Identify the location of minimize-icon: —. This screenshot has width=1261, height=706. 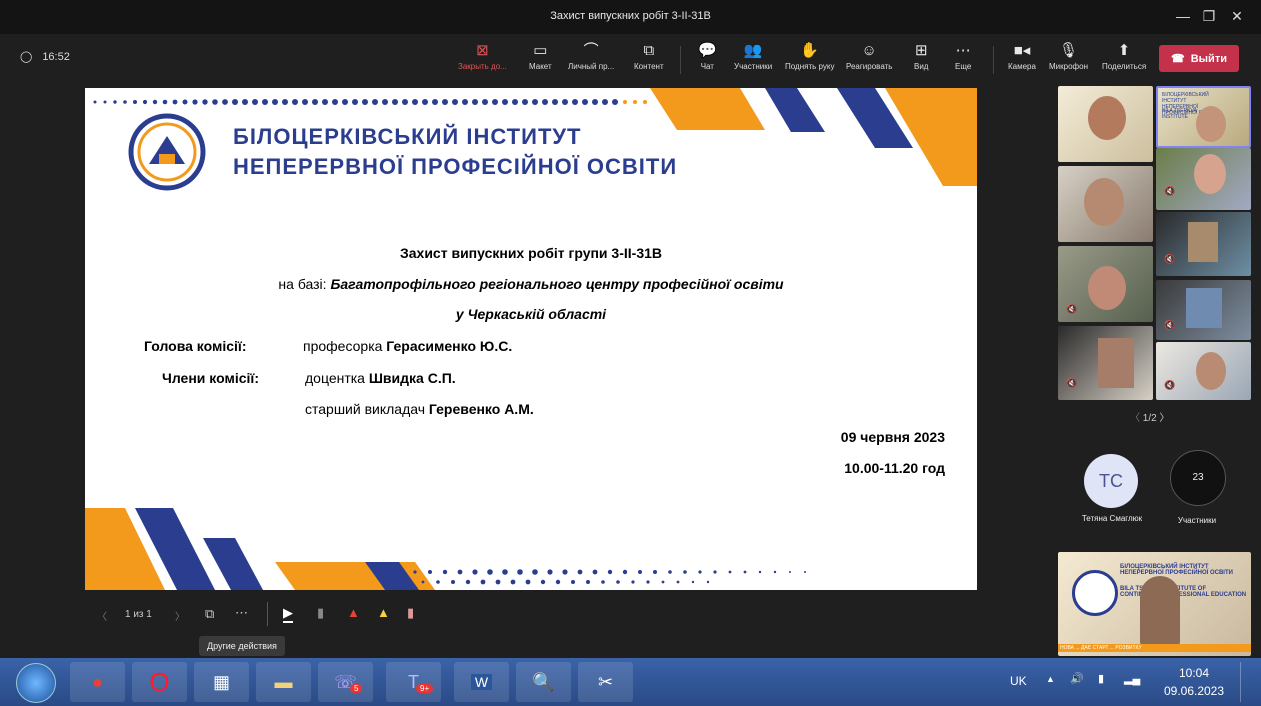
(1183, 16).